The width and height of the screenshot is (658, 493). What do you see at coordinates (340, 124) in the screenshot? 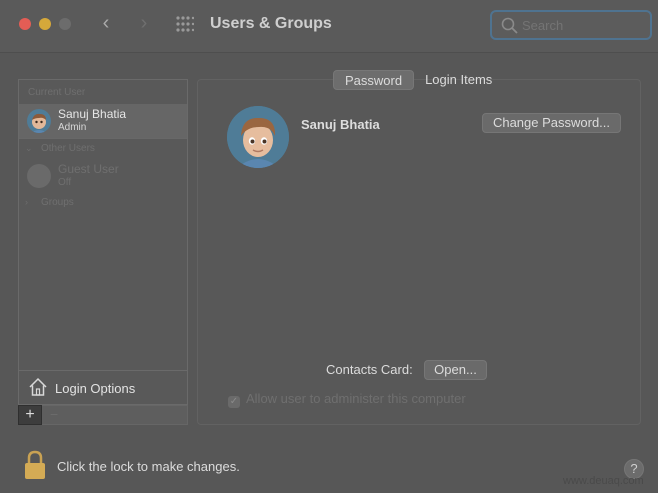
I see `user-full-name: Sanuj Bhatia` at bounding box center [340, 124].